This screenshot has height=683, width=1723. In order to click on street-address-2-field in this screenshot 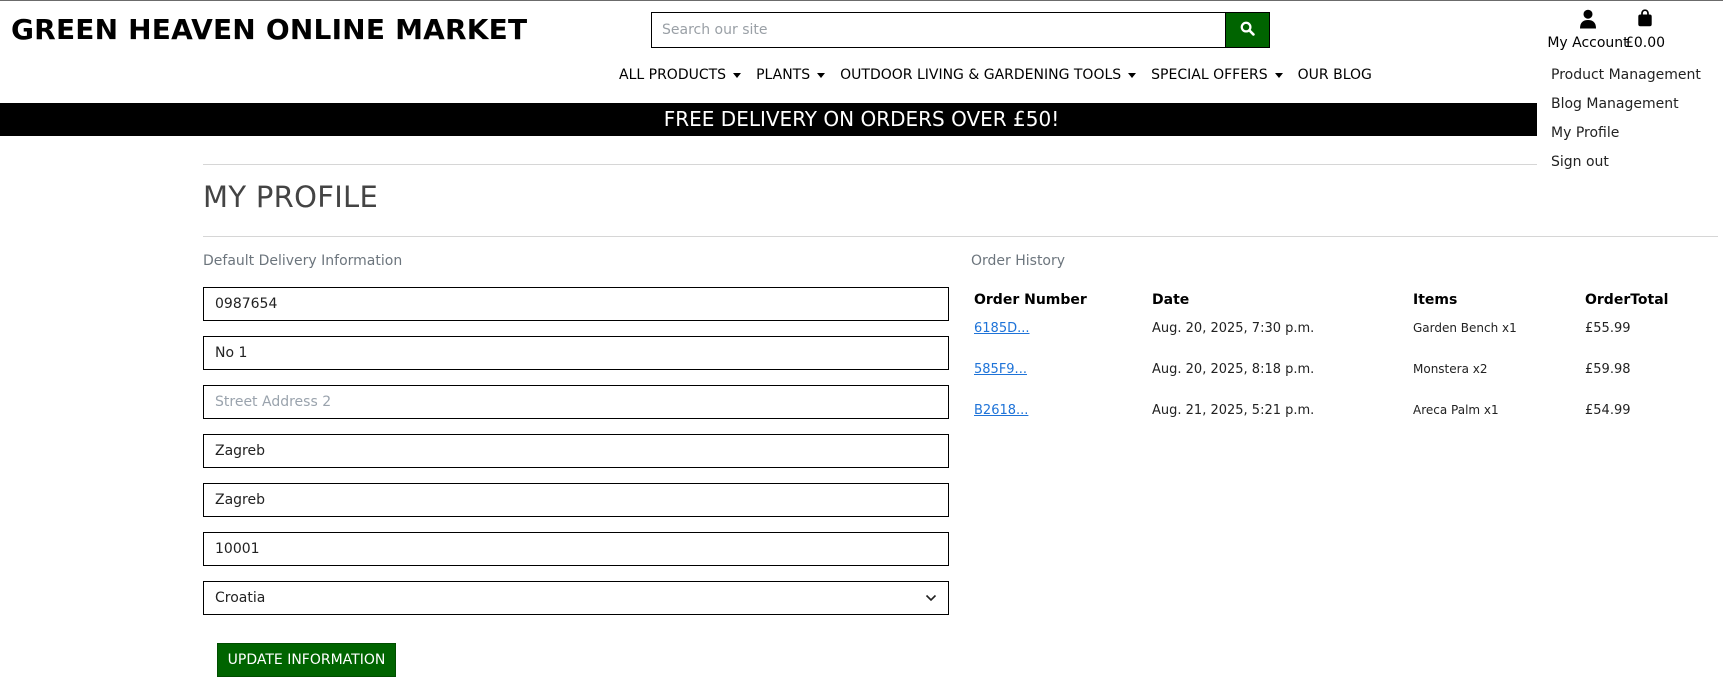, I will do `click(576, 402)`.